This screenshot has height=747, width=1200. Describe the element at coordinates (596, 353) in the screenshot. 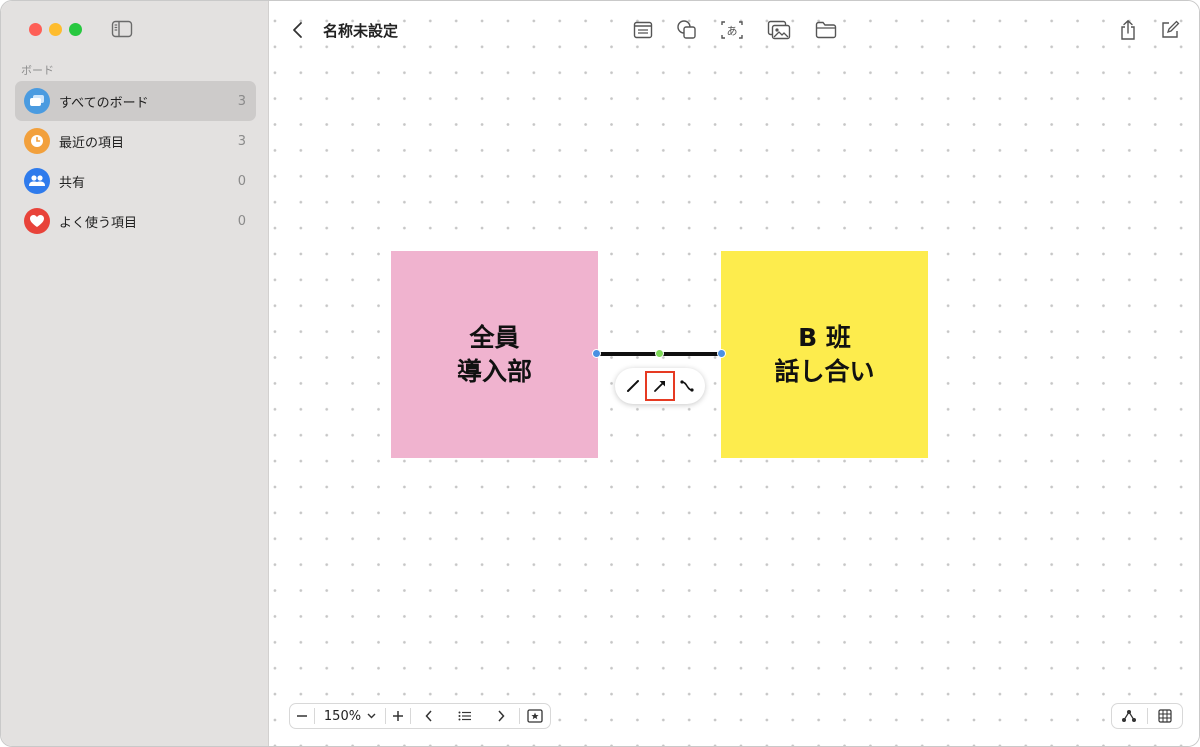

I see `connector-start-handle` at that location.